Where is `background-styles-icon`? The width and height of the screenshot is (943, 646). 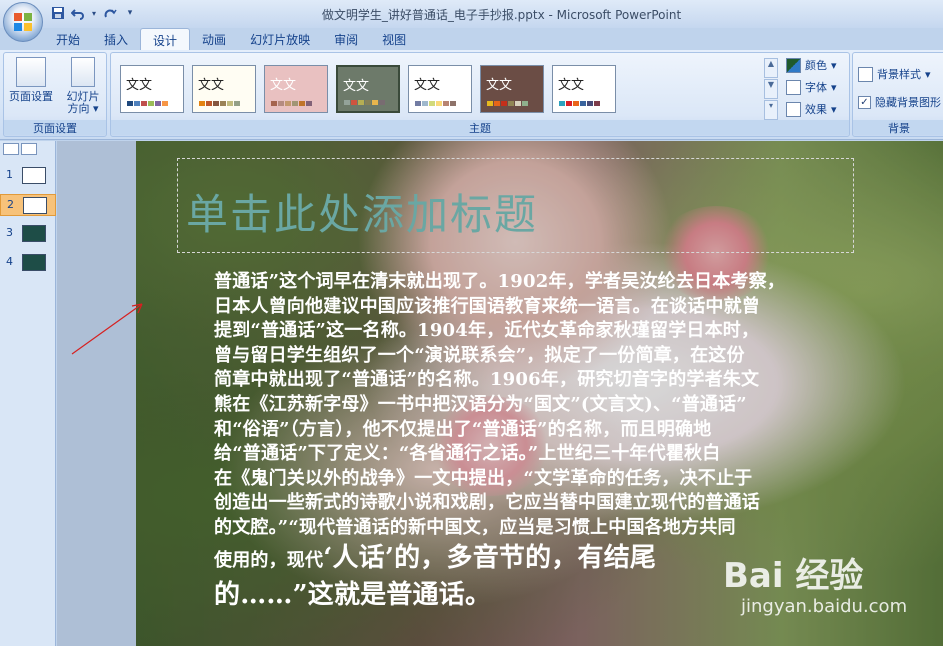
background-styles-icon is located at coordinates (865, 74).